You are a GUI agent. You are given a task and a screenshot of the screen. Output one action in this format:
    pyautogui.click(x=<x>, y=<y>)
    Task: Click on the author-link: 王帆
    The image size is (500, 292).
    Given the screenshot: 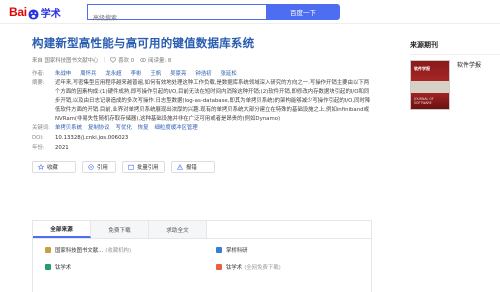 What is the action you would take?
    pyautogui.click(x=155, y=74)
    